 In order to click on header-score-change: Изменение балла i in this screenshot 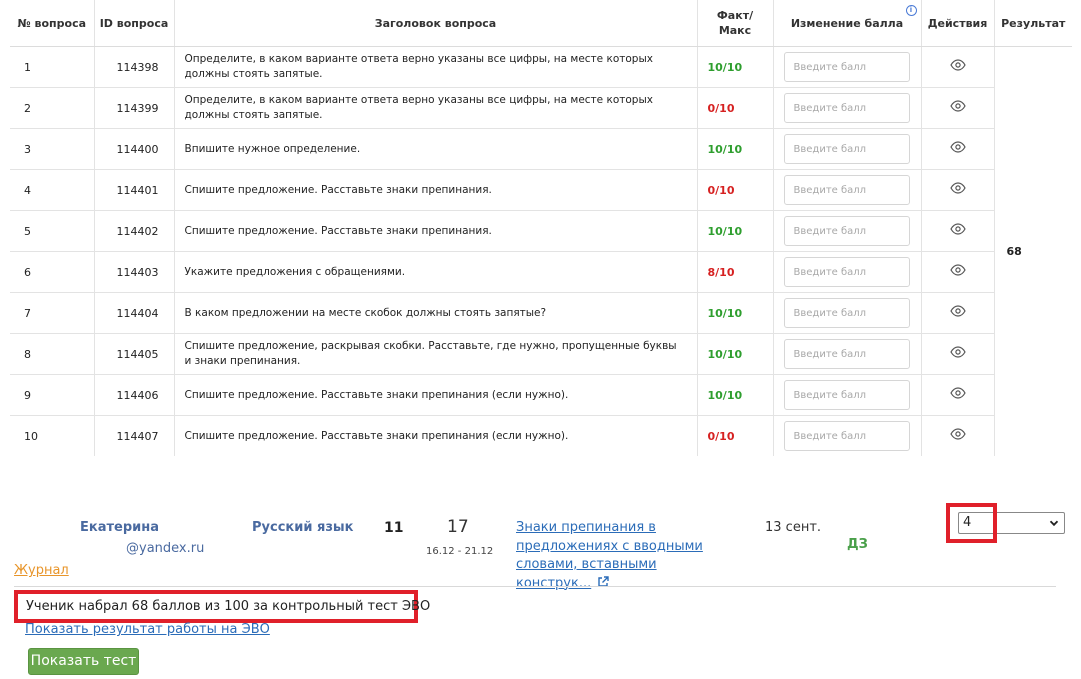, I will do `click(846, 23)`.